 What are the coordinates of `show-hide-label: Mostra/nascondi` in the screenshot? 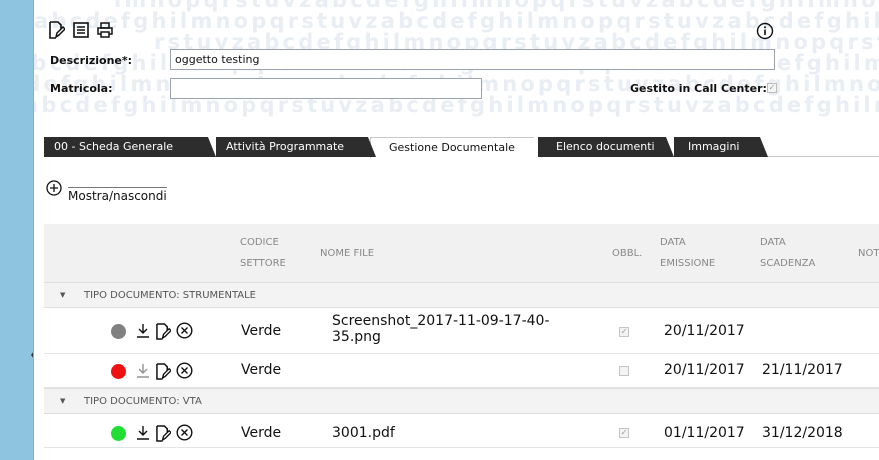 It's located at (117, 195).